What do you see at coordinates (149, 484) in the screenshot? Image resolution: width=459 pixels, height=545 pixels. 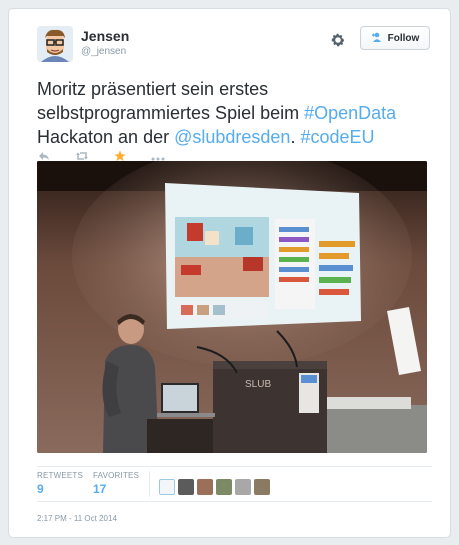 I see `stats-divider` at bounding box center [149, 484].